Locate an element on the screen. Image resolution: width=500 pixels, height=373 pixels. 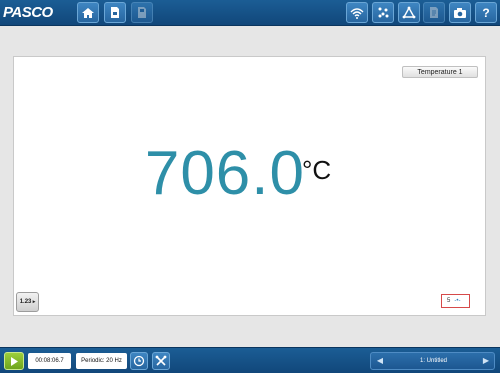
top-toolbar: PASCO ? is located at coordinates (250, 13).